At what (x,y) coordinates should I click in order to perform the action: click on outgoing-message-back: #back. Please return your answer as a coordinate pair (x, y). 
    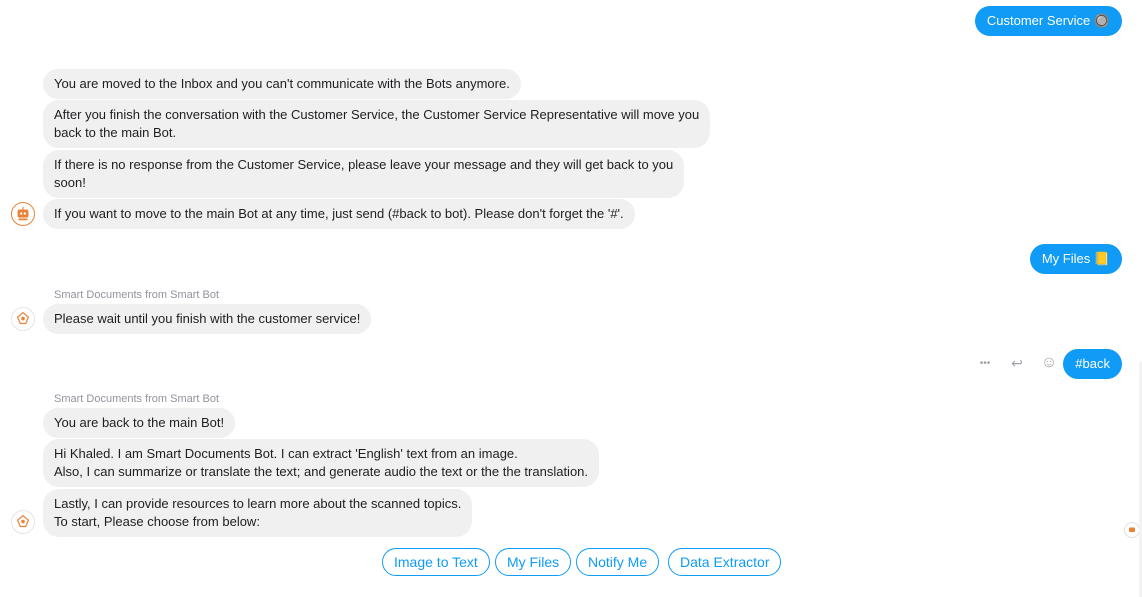
    Looking at the image, I should click on (1092, 364).